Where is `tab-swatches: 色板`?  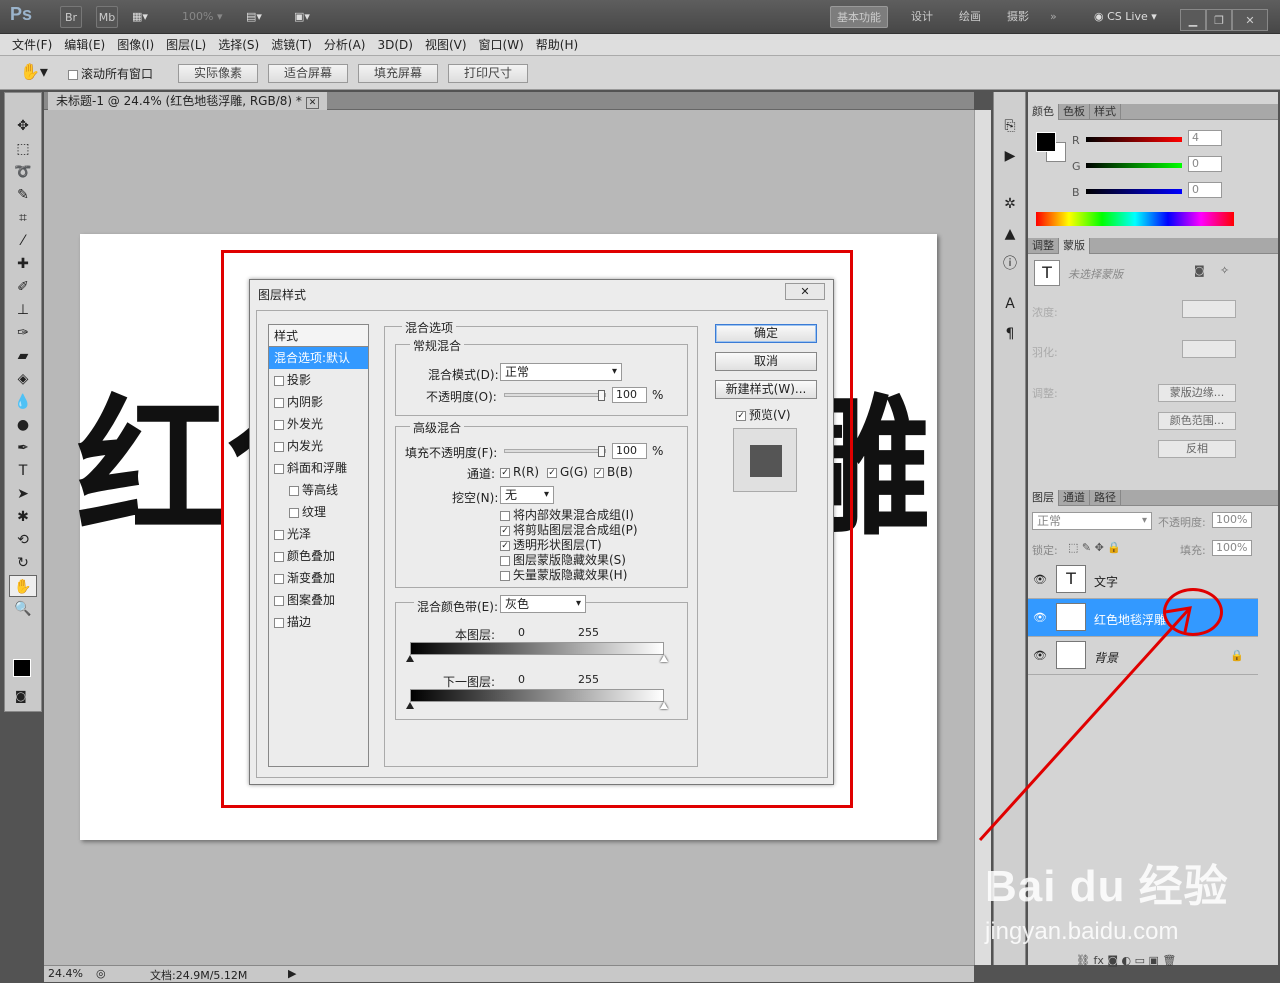
tab-swatches: 色板 is located at coordinates (1074, 112).